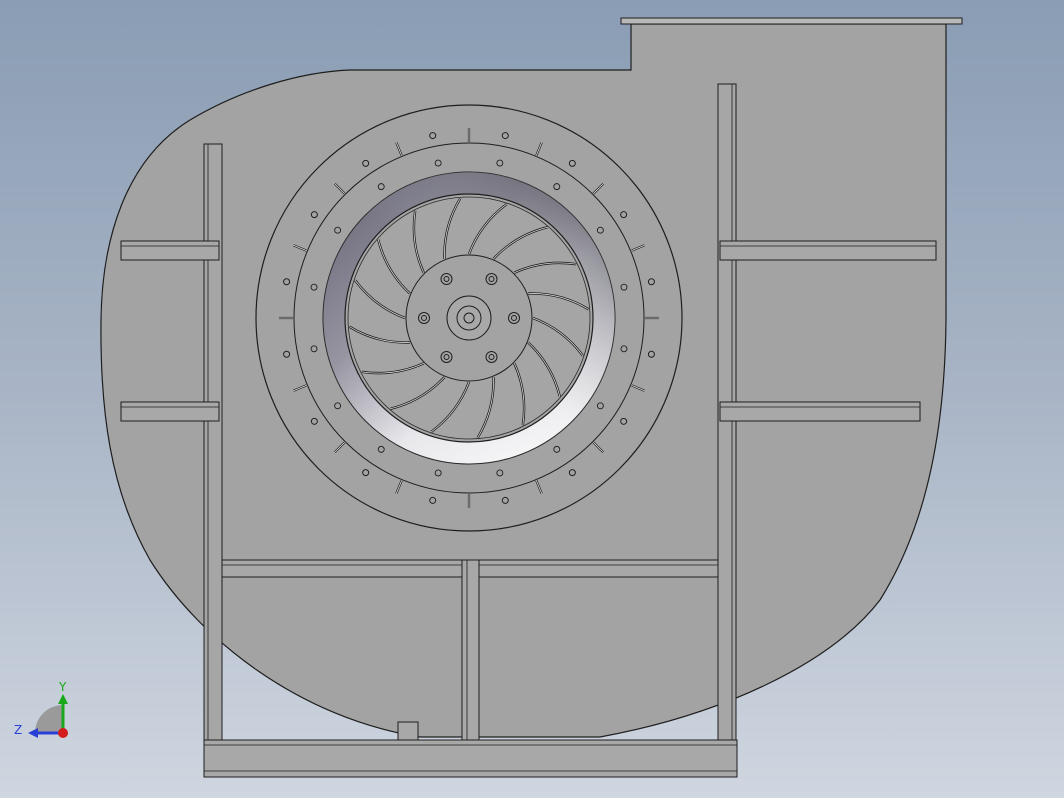 The width and height of the screenshot is (1064, 798). What do you see at coordinates (791, 21) in the screenshot?
I see `outlet-flange` at bounding box center [791, 21].